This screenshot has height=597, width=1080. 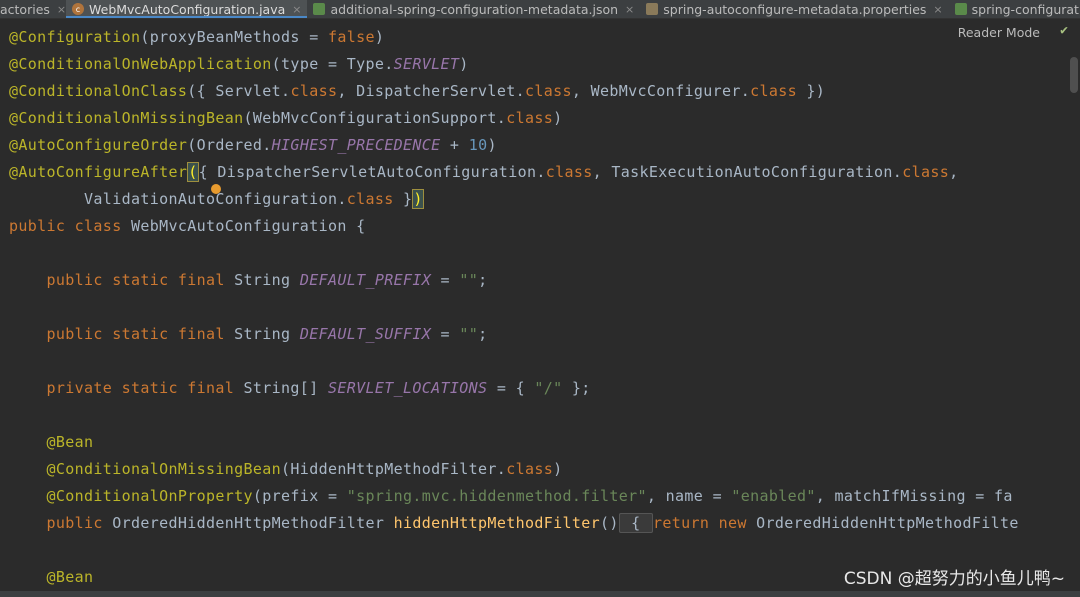 I want to click on code-token: "enabled", so click(x=773, y=496).